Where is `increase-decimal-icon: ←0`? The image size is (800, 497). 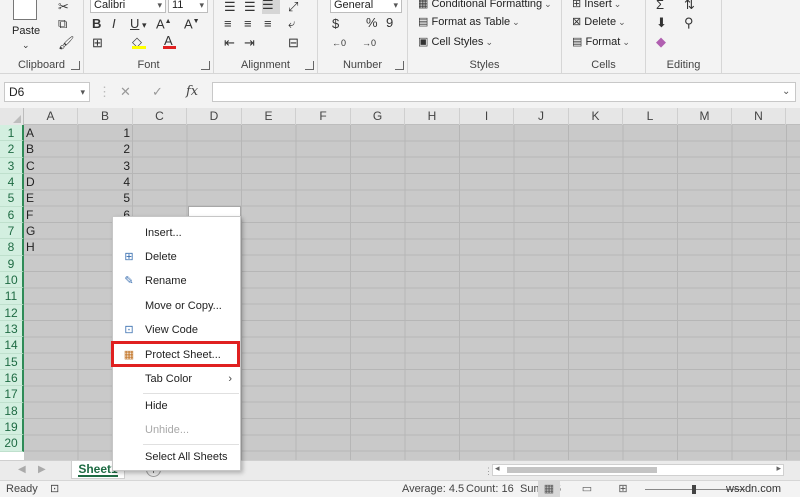 increase-decimal-icon: ←0 is located at coordinates (339, 43).